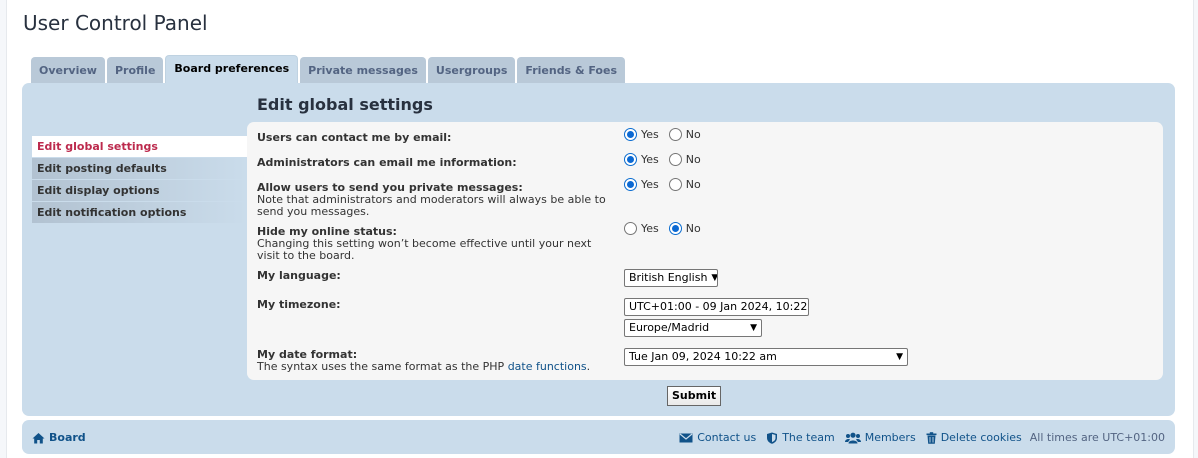  I want to click on setting-label: Administrators can email me information:, so click(387, 162).